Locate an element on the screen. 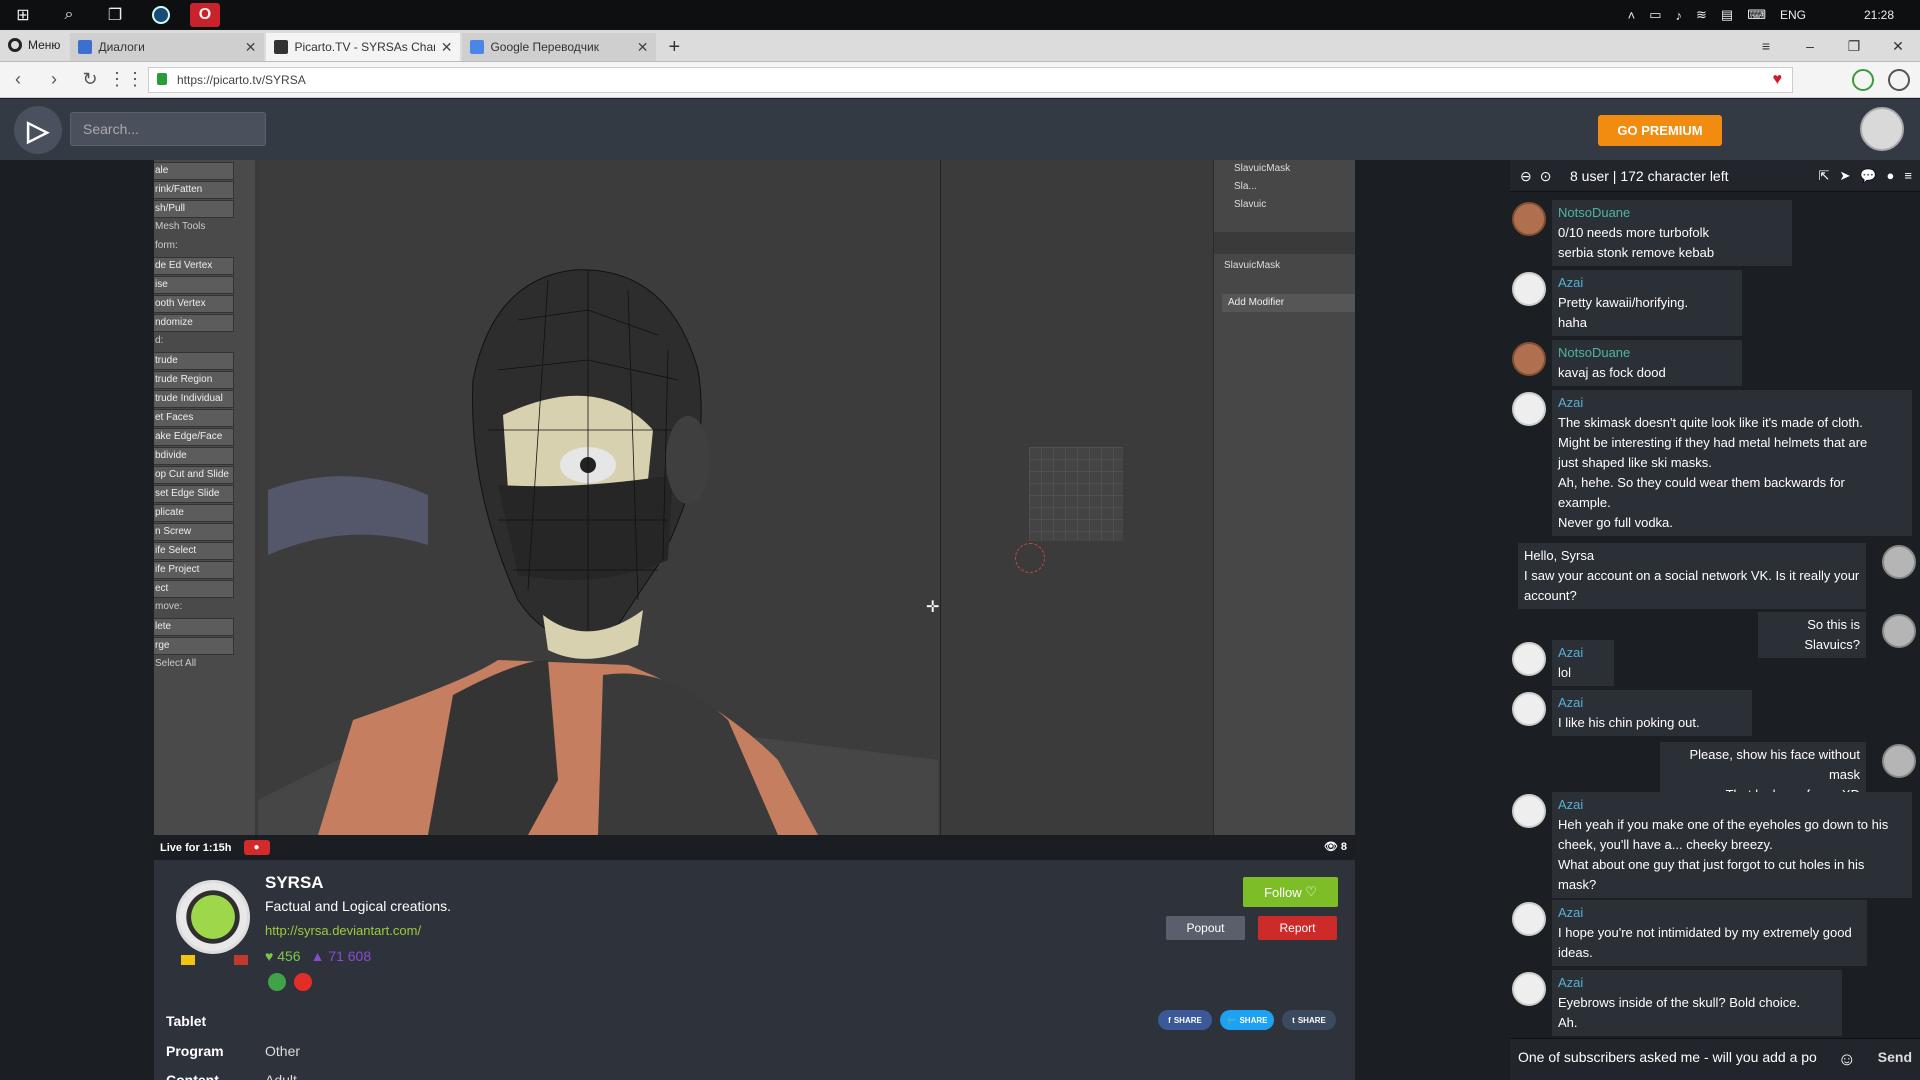 Image resolution: width=1920 pixels, height=1080 pixels. live-status-bar: Live for 1:15h ● 👁 8 is located at coordinates (754, 847).